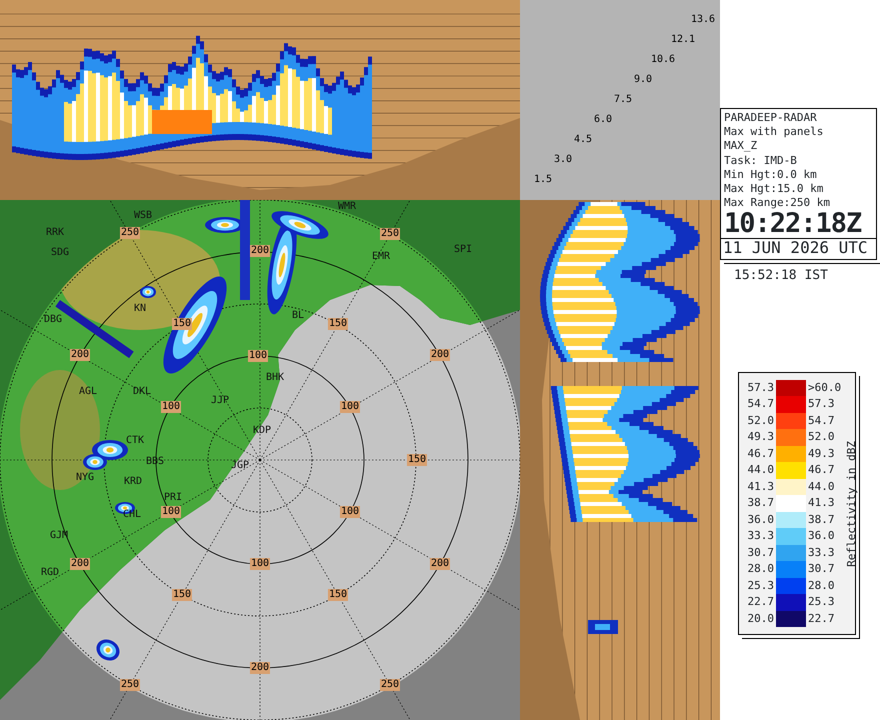  I want to click on legend-value: >60.0, so click(824, 388).